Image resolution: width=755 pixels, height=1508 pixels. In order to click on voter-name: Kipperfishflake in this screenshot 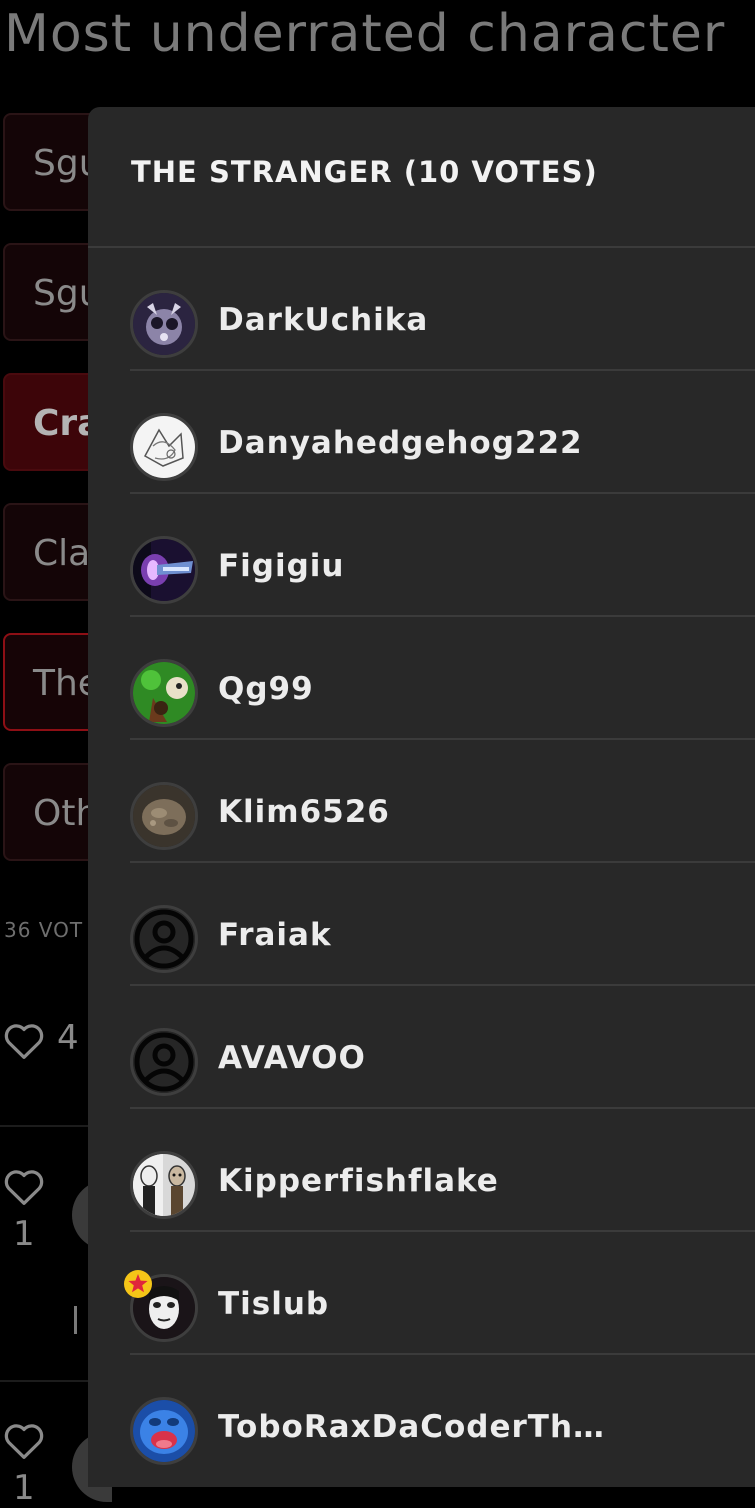, I will do `click(358, 1181)`.